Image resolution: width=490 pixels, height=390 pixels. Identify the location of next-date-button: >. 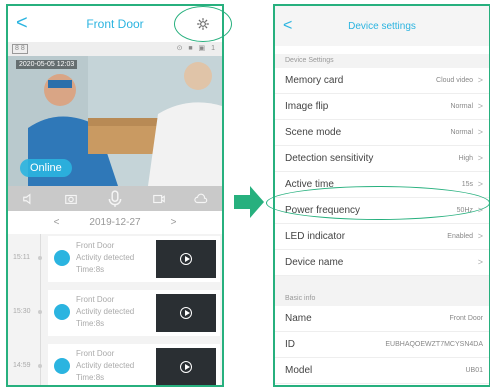
(174, 222).